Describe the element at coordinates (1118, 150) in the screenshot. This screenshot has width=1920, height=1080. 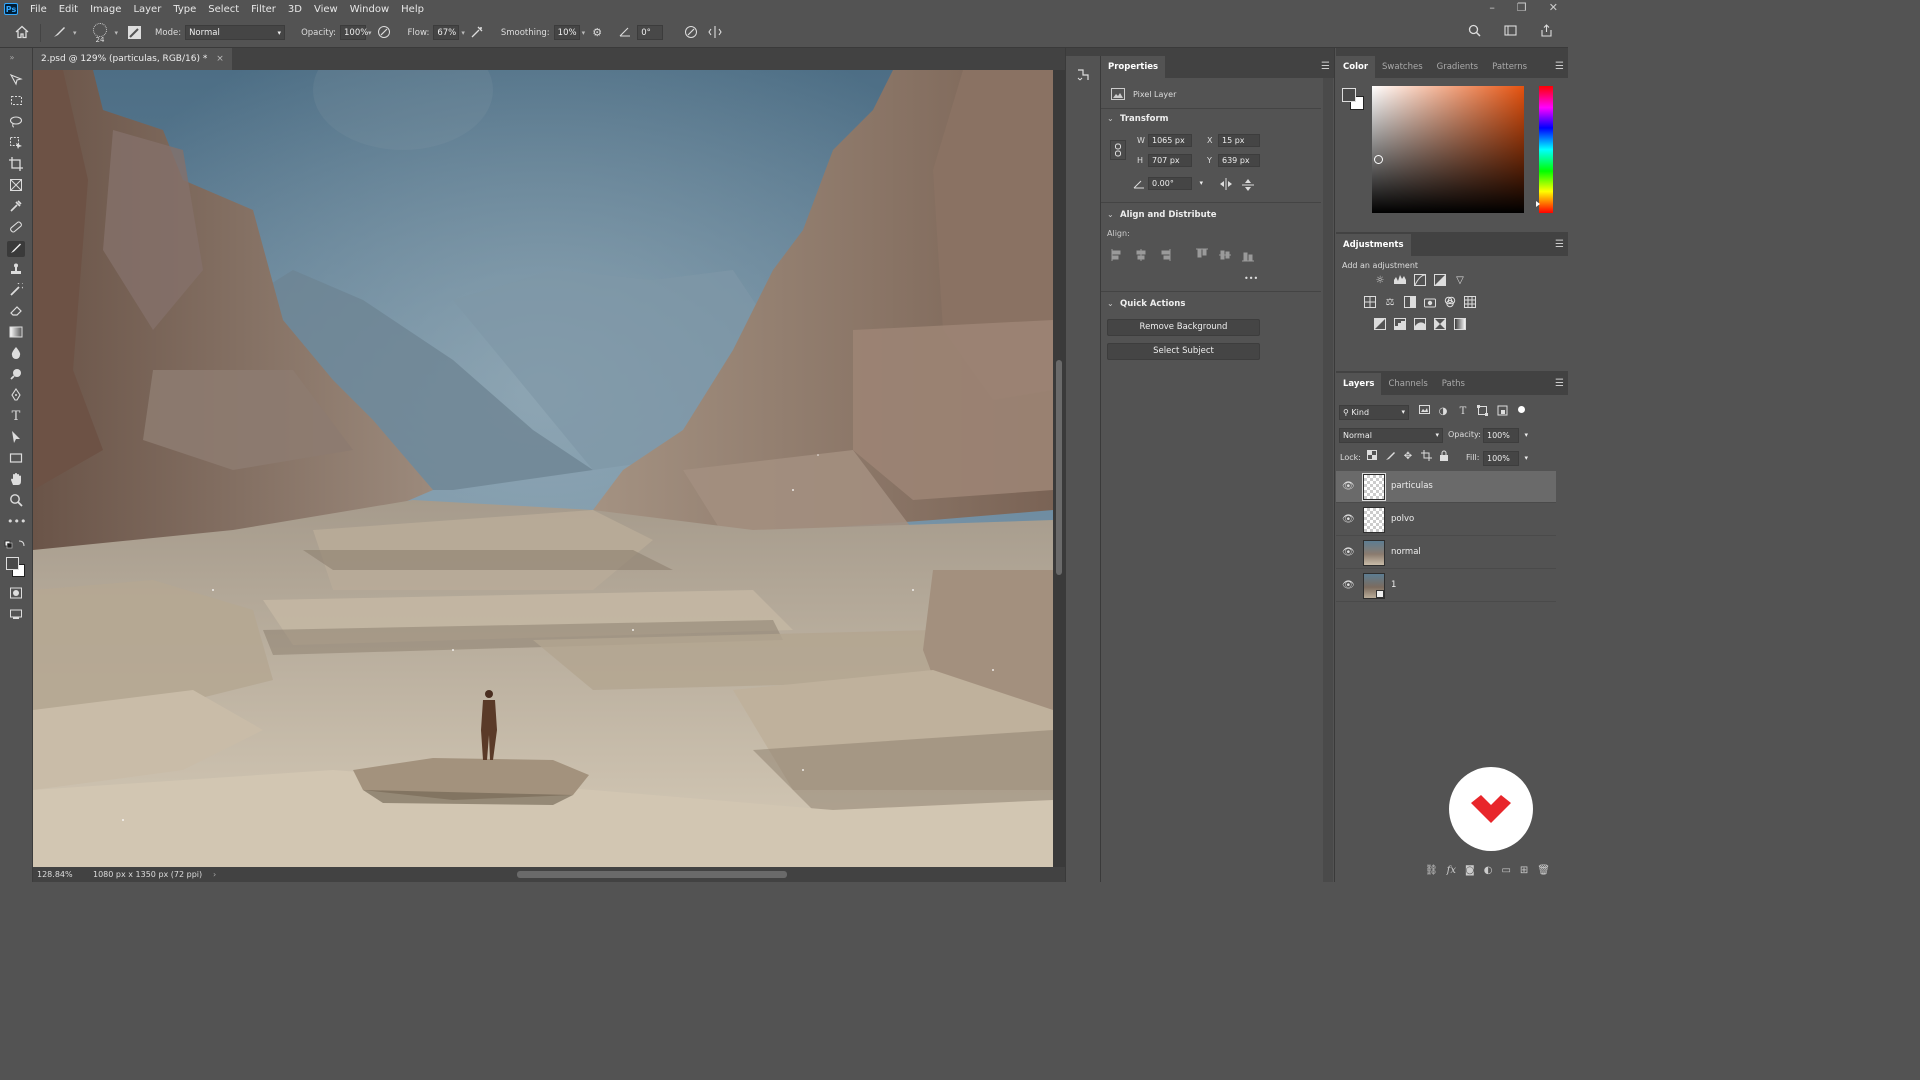
I see `link-dimensions-icon` at that location.